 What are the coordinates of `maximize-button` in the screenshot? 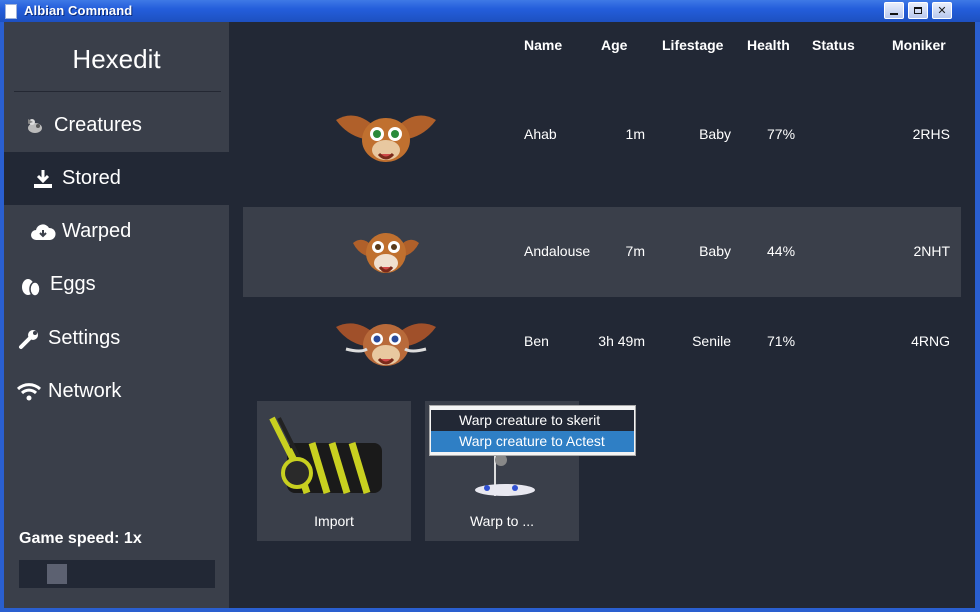 It's located at (918, 10).